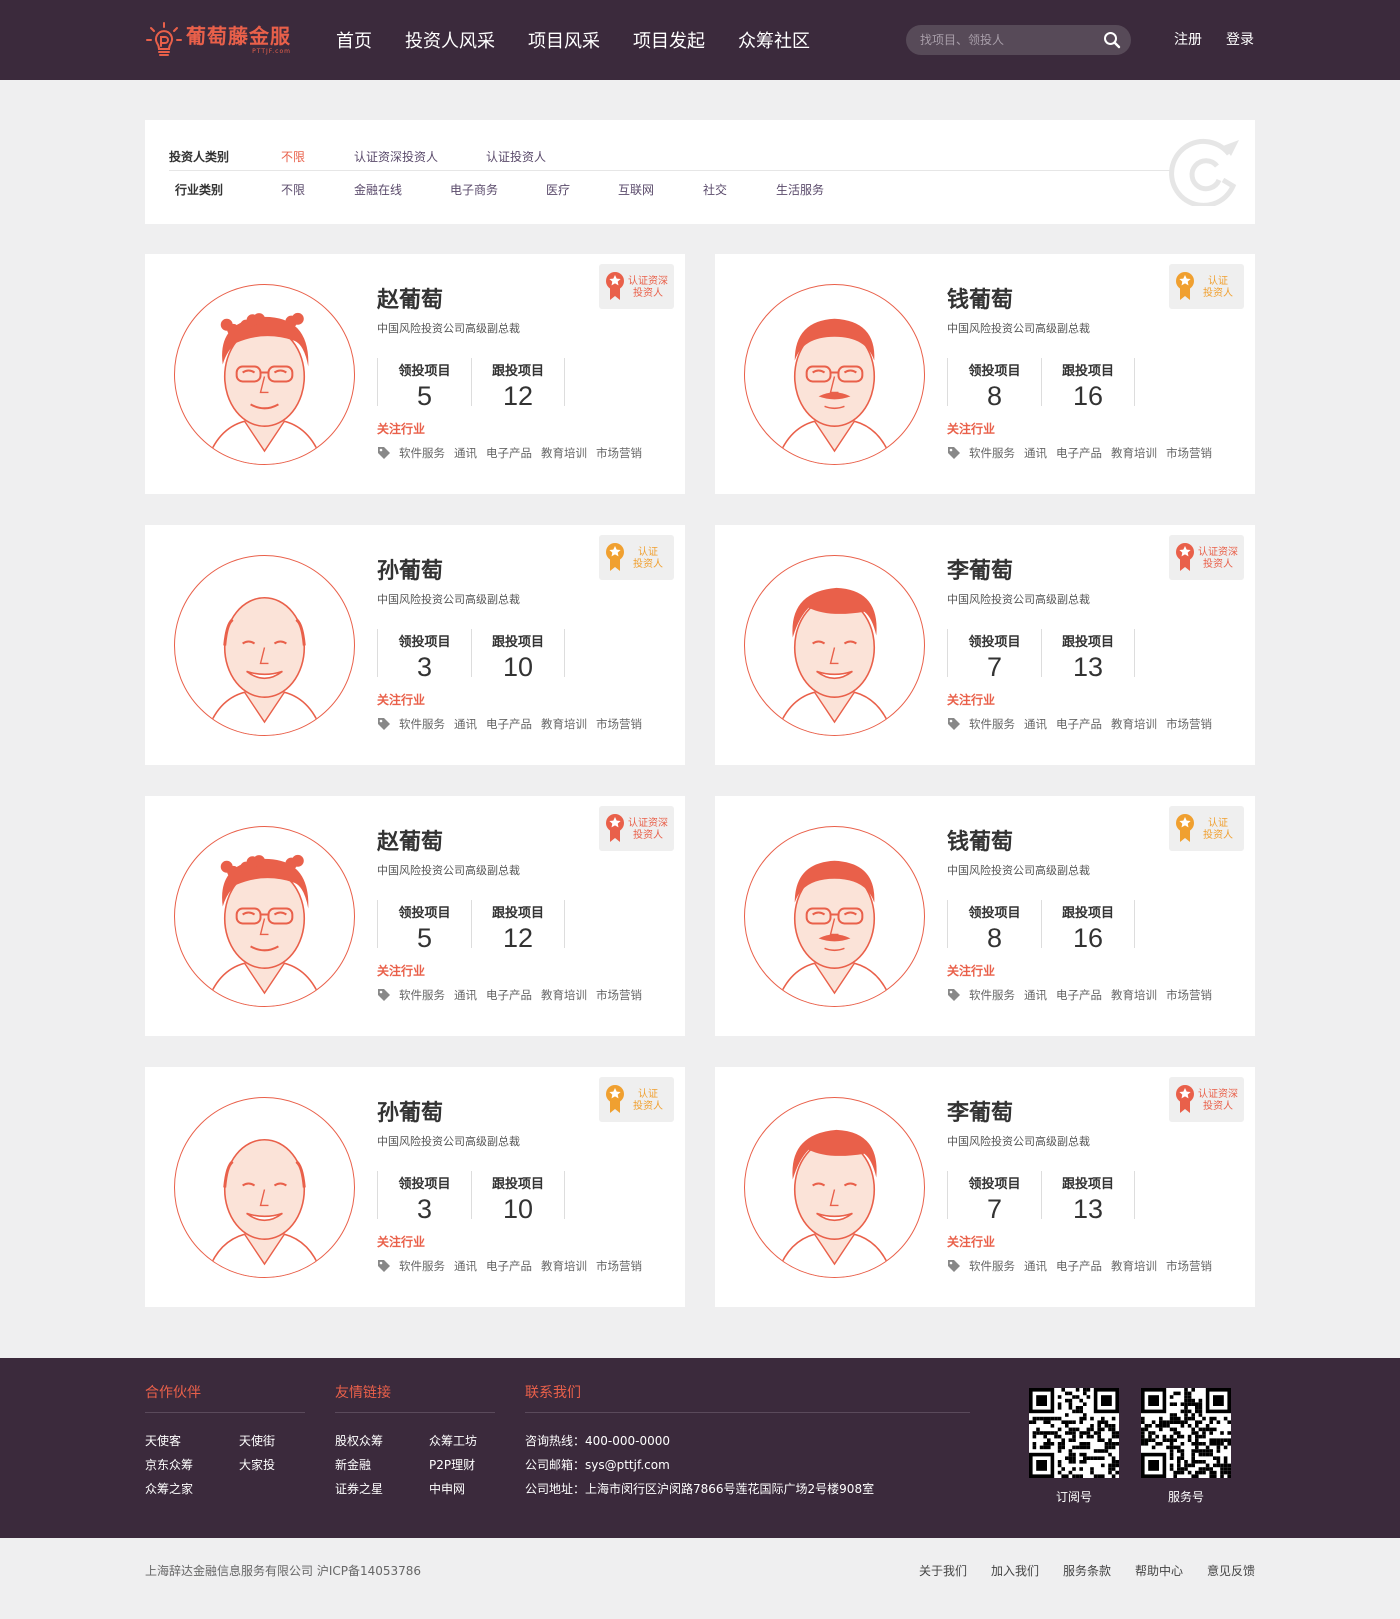 This screenshot has width=1400, height=1619. Describe the element at coordinates (774, 40) in the screenshot. I see `nav-community: 众筹社区` at that location.